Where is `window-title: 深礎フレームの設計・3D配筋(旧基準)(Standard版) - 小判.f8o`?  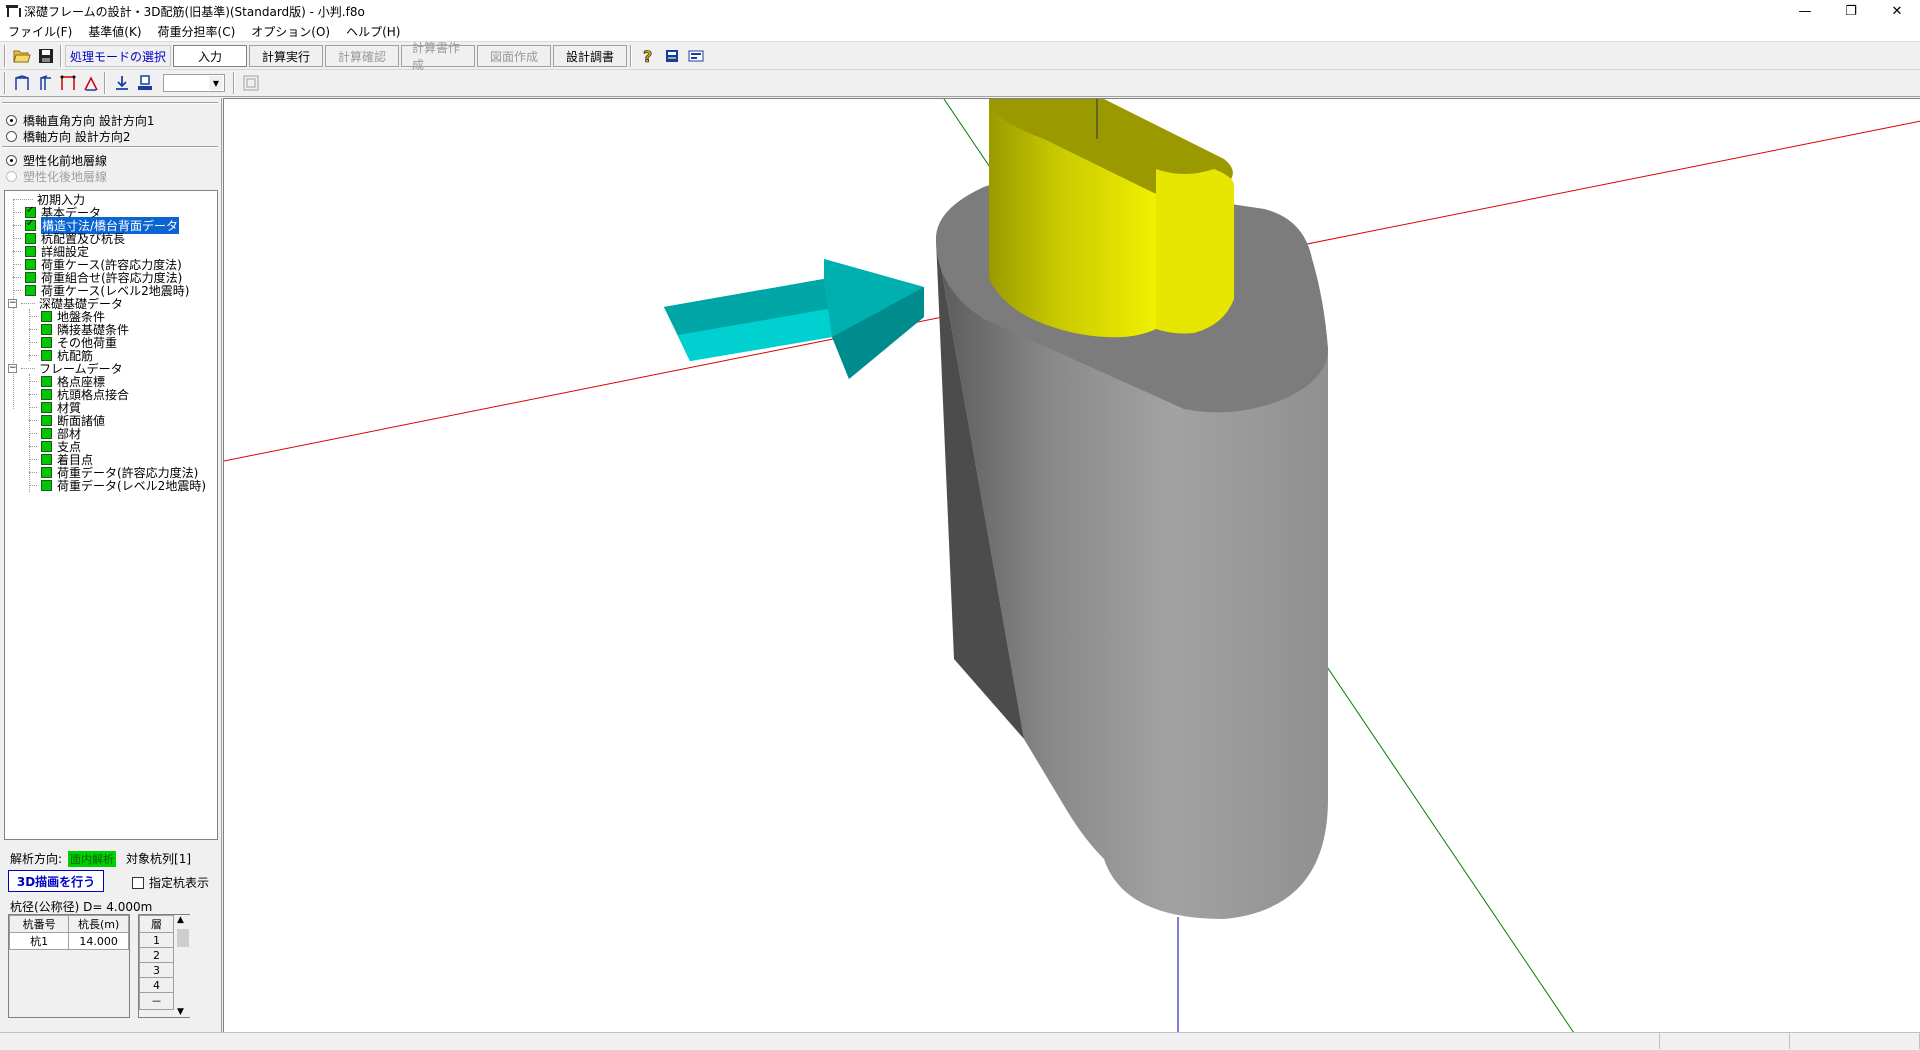 window-title: 深礎フレームの設計・3D配筋(旧基準)(Standard版) - 小判.f8o is located at coordinates (194, 11).